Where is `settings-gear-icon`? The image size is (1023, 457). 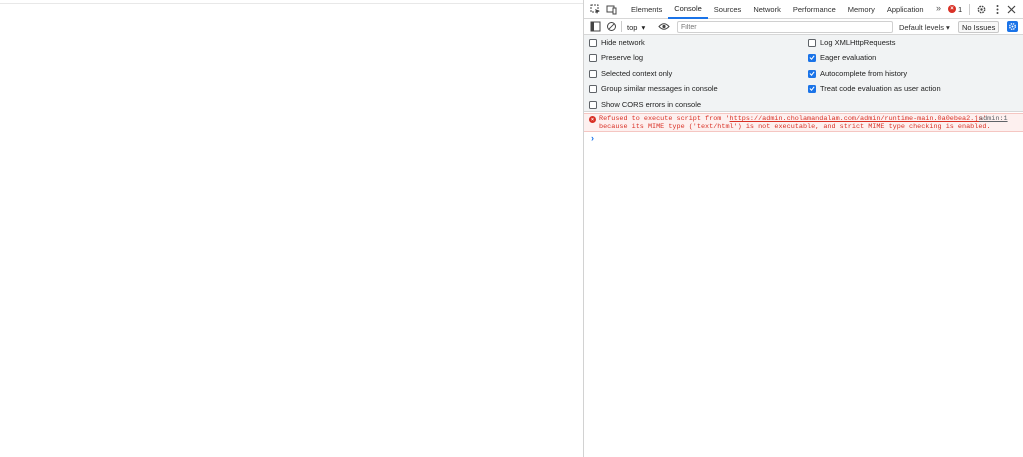 settings-gear-icon is located at coordinates (981, 9).